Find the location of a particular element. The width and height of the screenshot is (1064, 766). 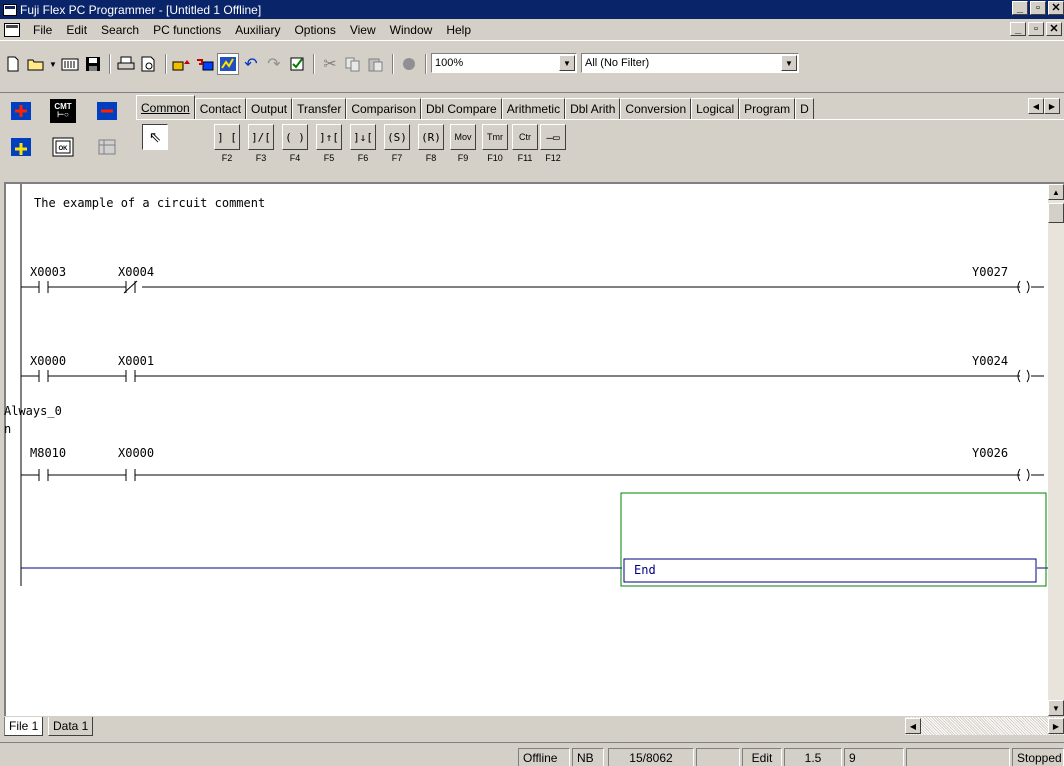

menu-pc-functions: PC functions is located at coordinates (187, 30).